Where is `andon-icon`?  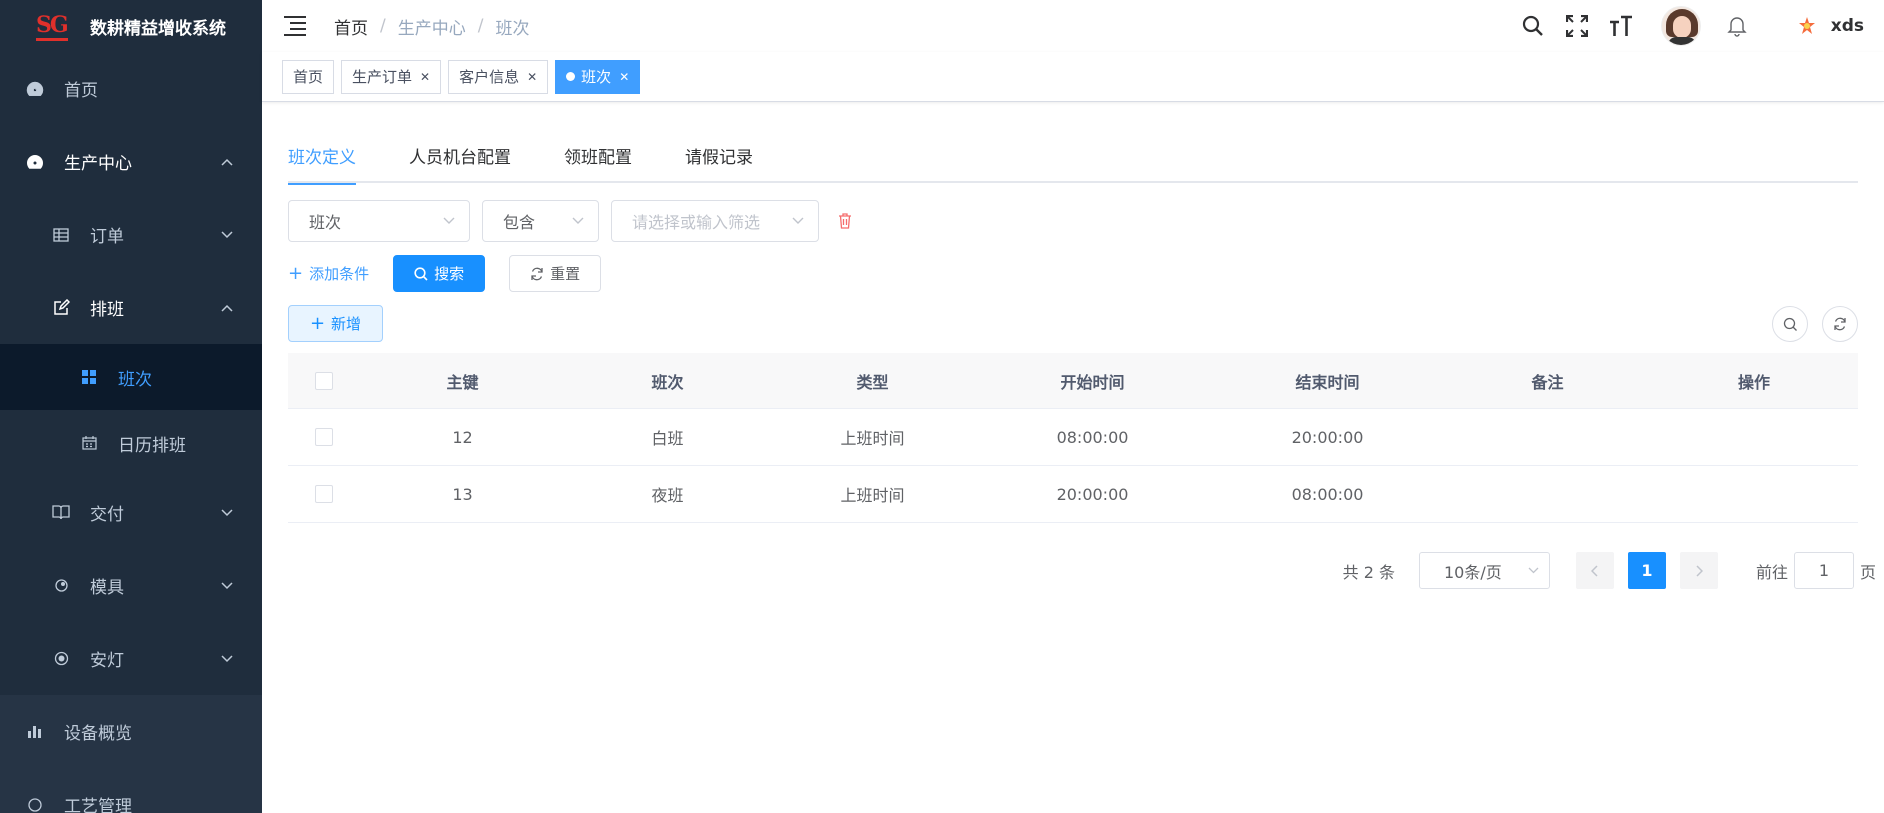 andon-icon is located at coordinates (61, 659).